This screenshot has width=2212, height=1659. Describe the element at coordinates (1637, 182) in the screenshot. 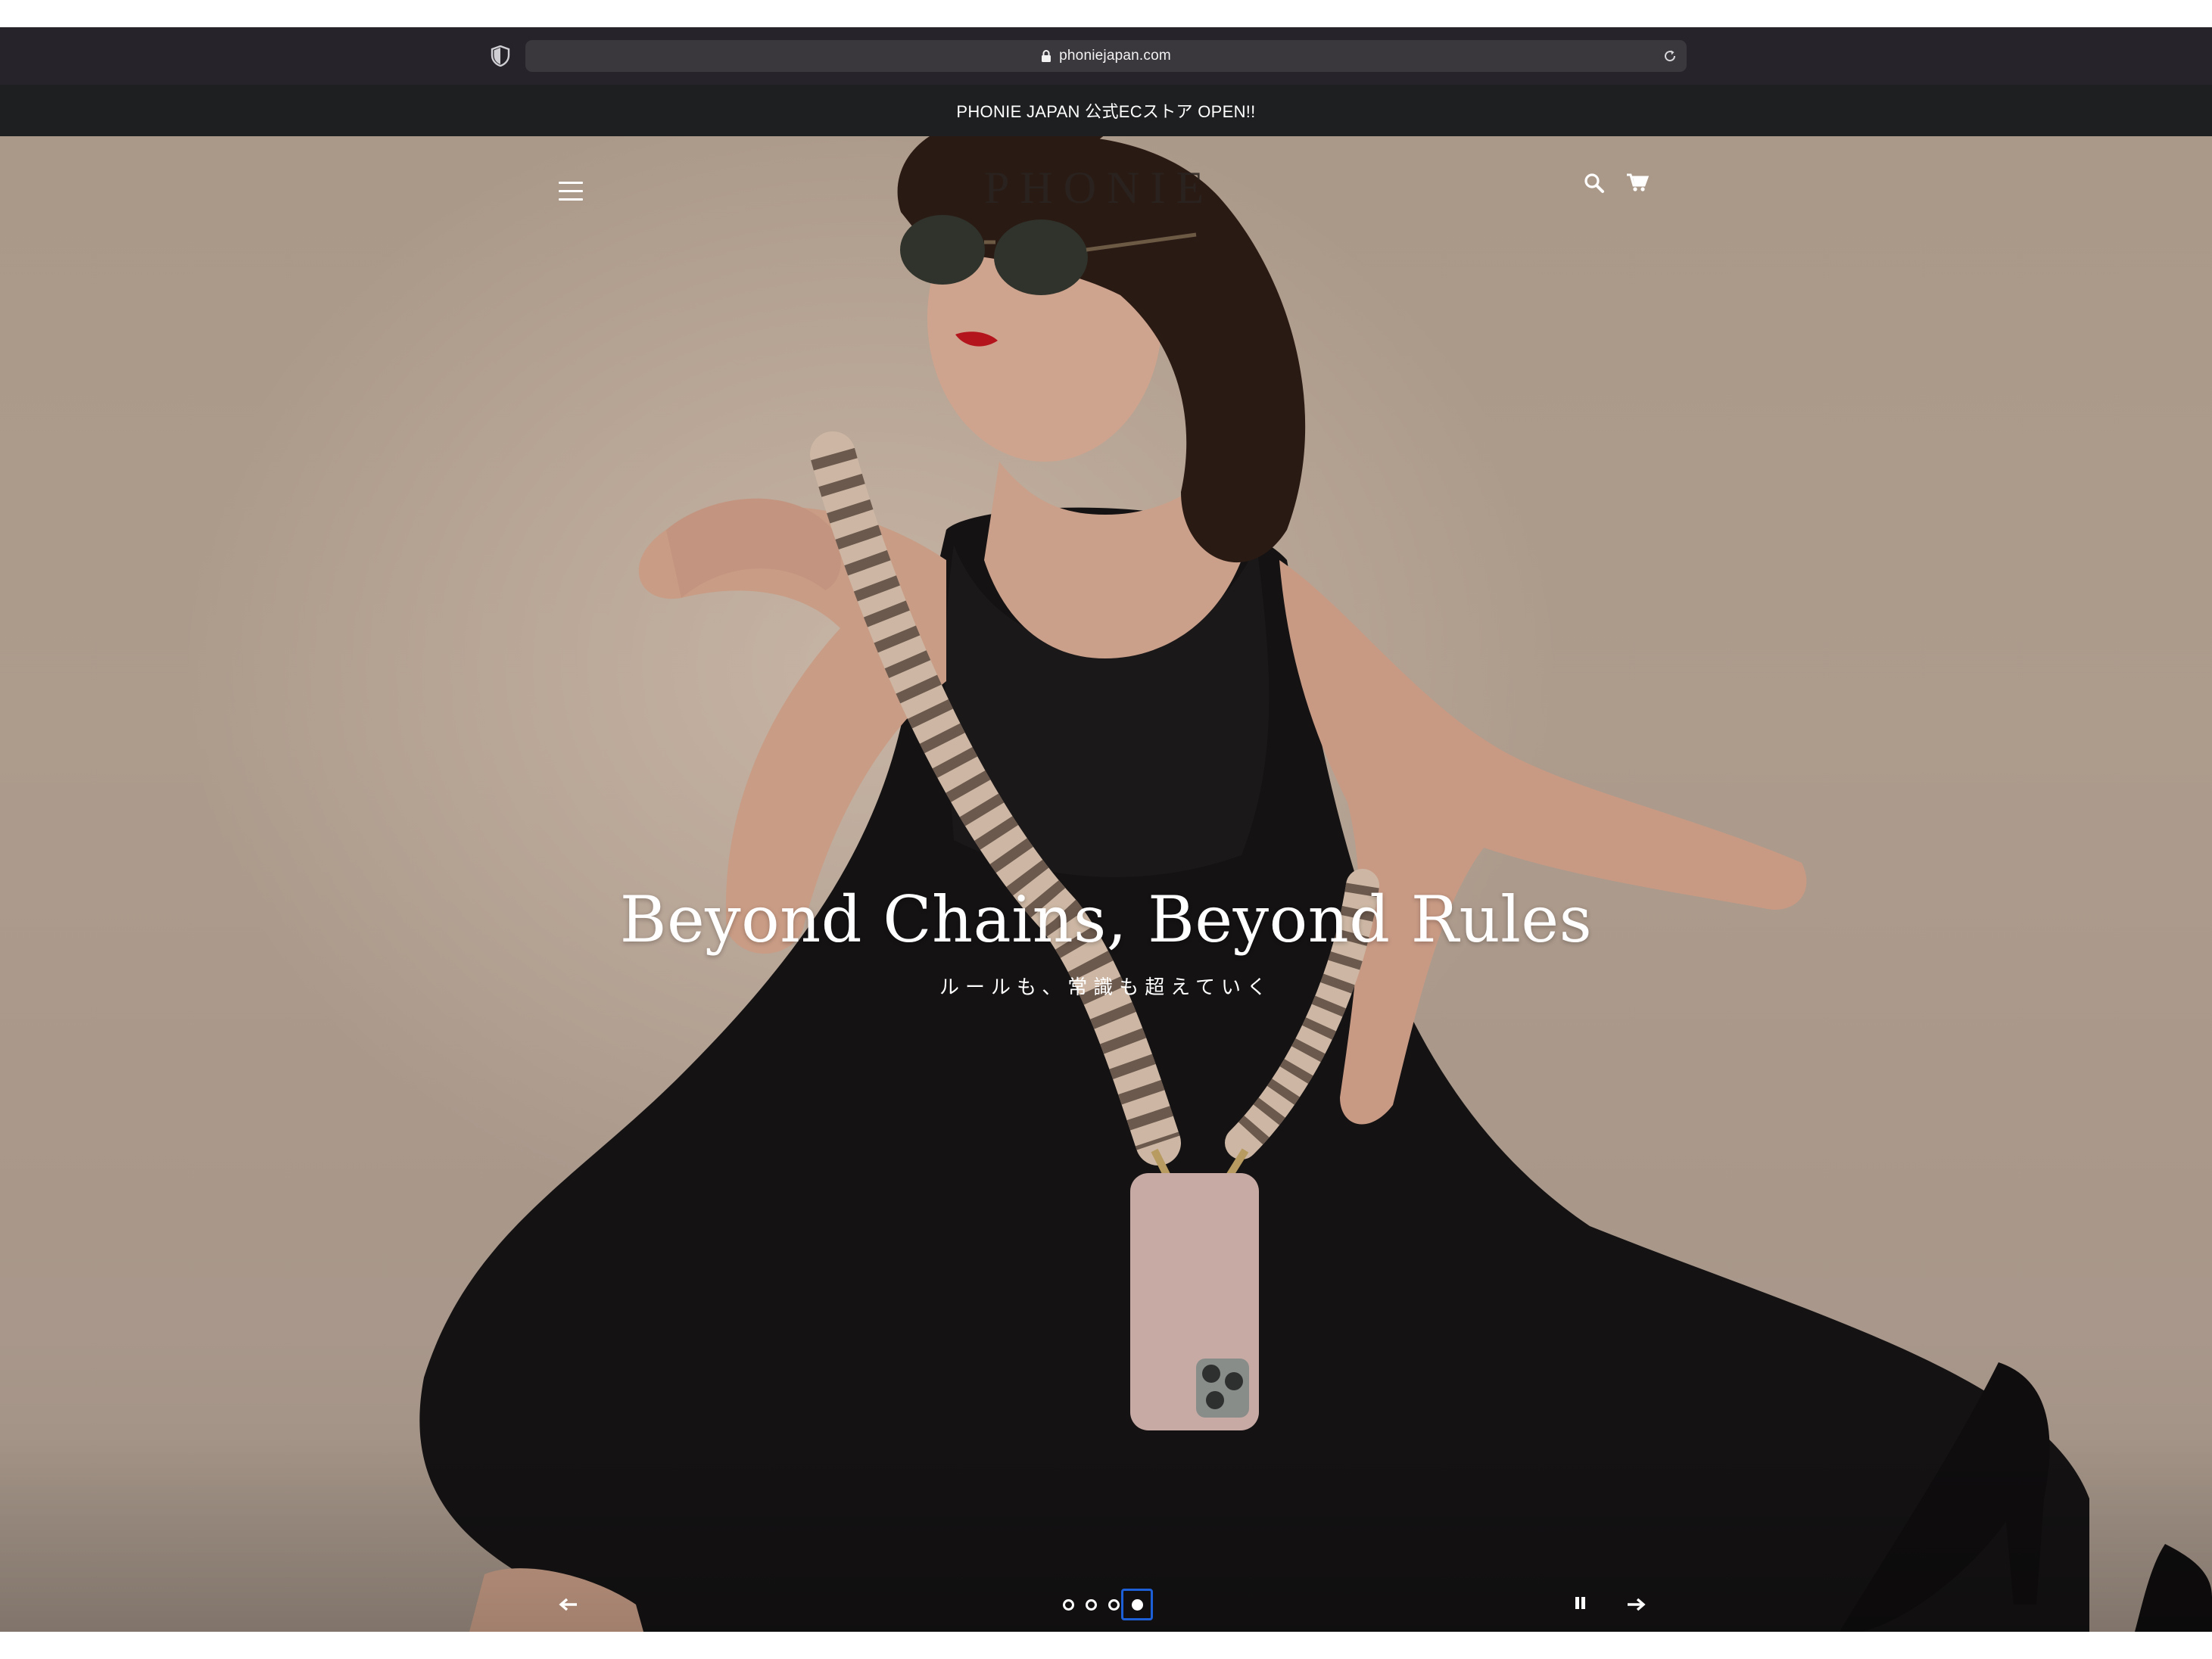

I see `cart-icon` at that location.